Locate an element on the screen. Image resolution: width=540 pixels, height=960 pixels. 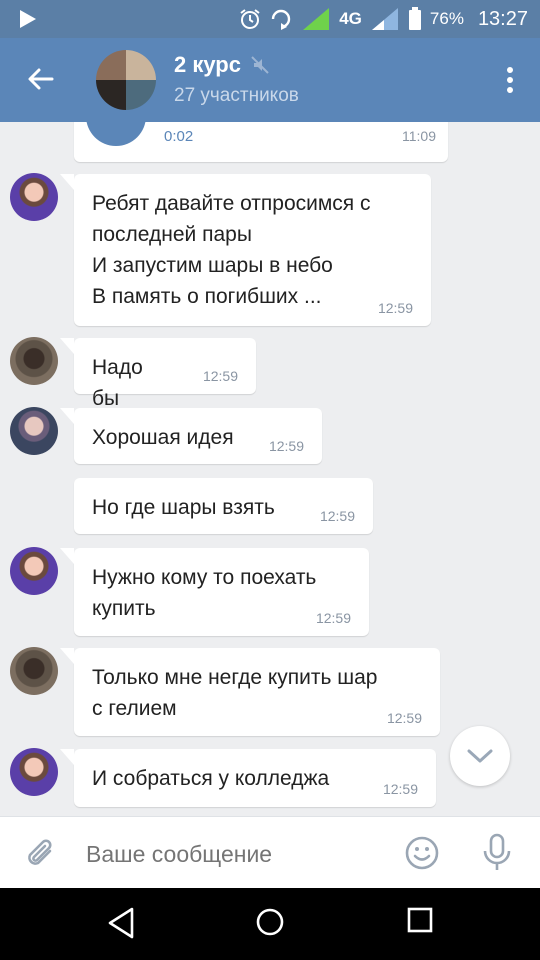
voice-duration: 0:02 is located at coordinates (179, 136).